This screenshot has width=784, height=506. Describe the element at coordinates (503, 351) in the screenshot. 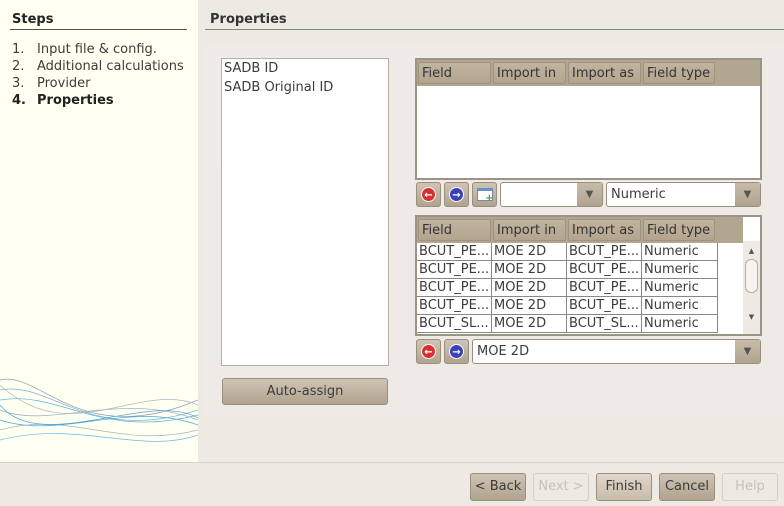

I see `dropdown-value: MOE 2D` at that location.